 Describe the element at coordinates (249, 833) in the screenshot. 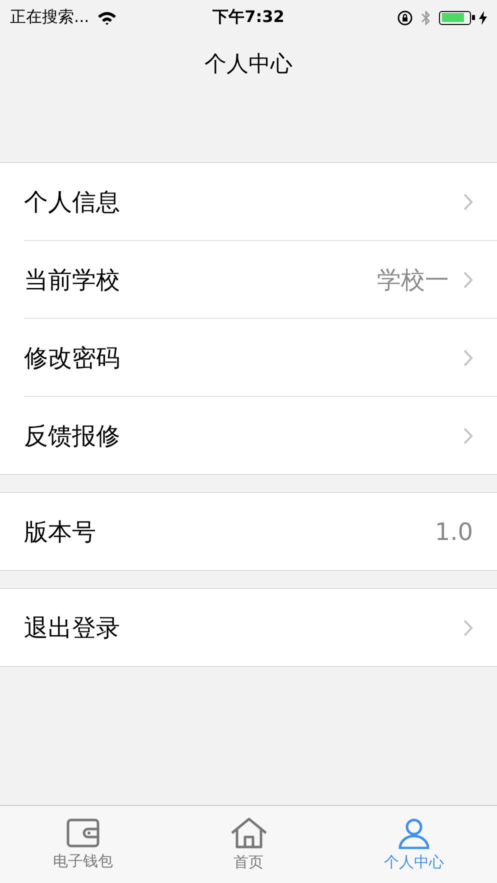

I see `home-icon` at that location.